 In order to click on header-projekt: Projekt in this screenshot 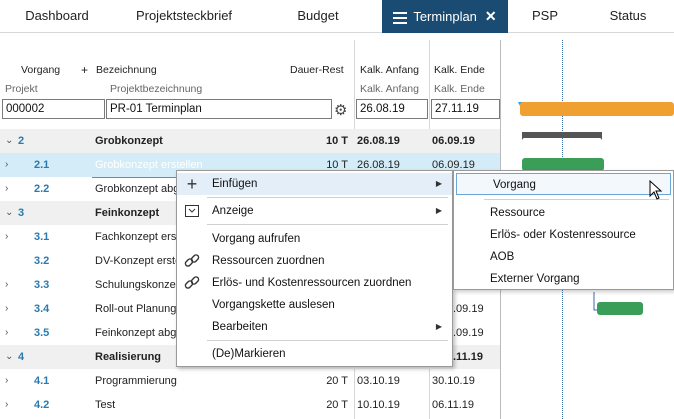, I will do `click(21, 89)`.